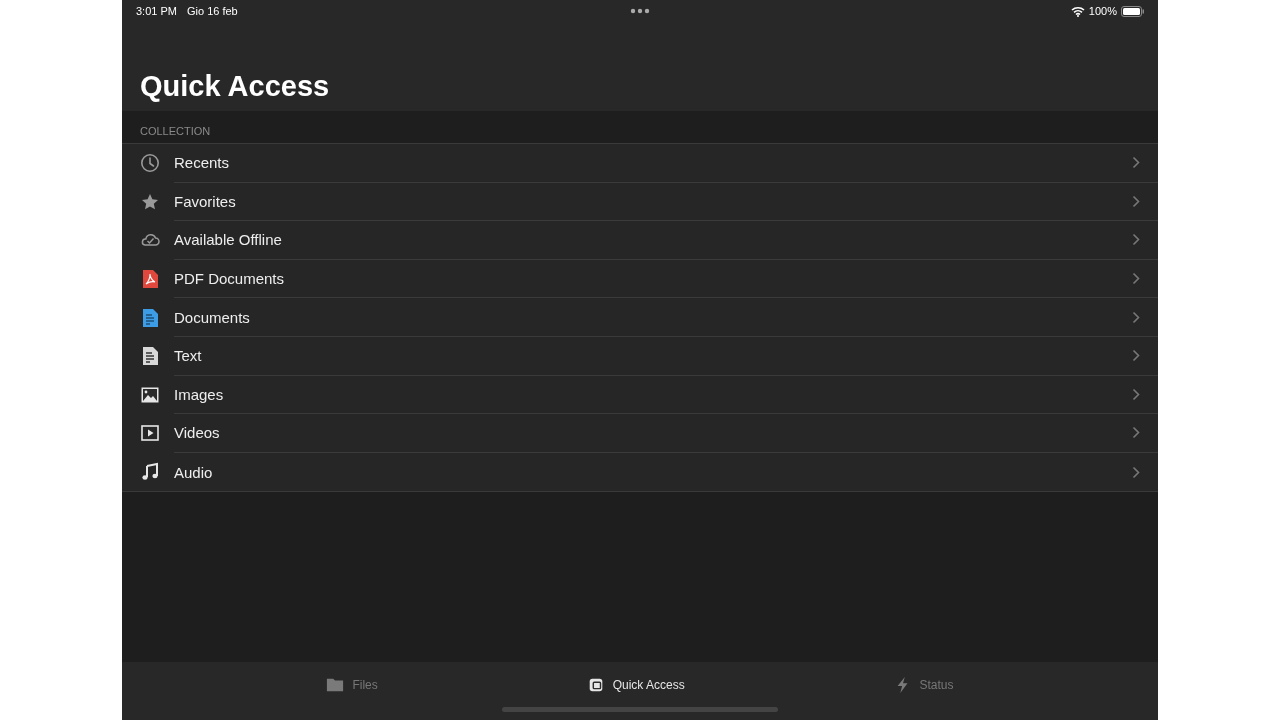  What do you see at coordinates (635, 685) in the screenshot?
I see `tab: Quick Access` at bounding box center [635, 685].